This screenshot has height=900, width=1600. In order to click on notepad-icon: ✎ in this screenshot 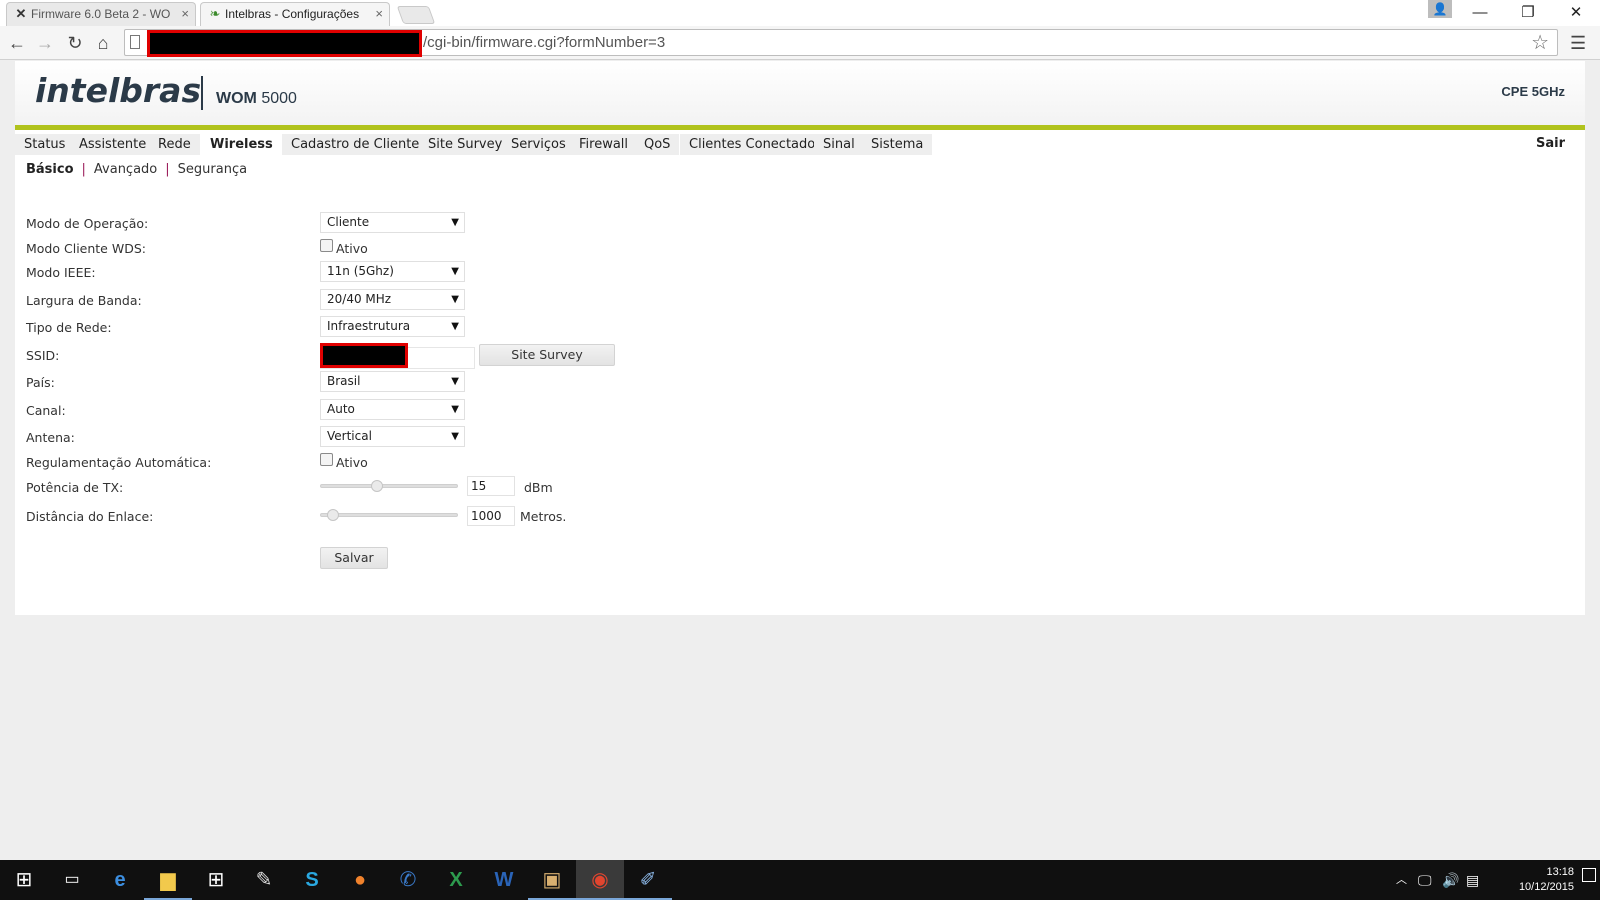, I will do `click(264, 880)`.